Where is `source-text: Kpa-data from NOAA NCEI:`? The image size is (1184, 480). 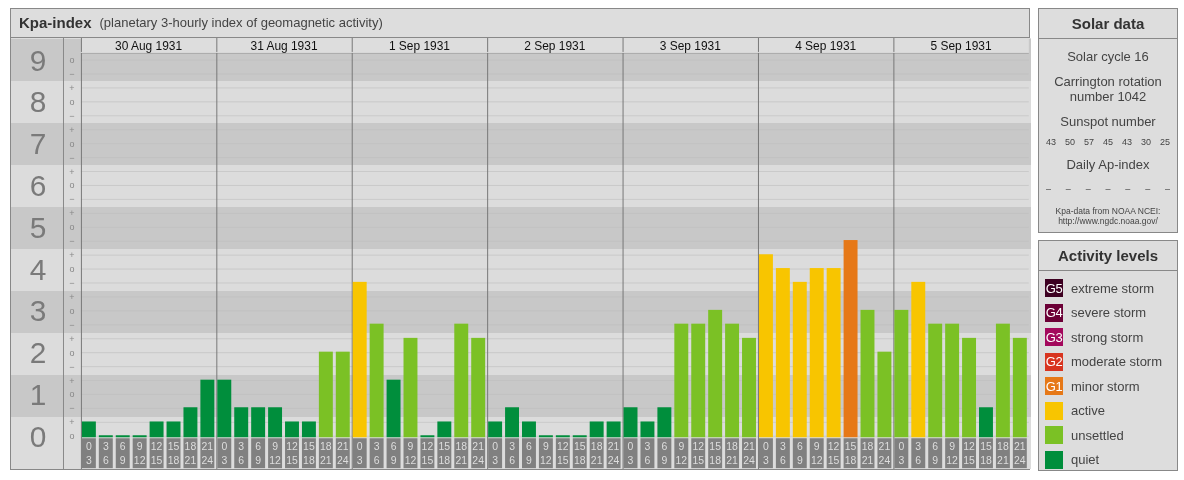 source-text: Kpa-data from NOAA NCEI: is located at coordinates (1108, 211).